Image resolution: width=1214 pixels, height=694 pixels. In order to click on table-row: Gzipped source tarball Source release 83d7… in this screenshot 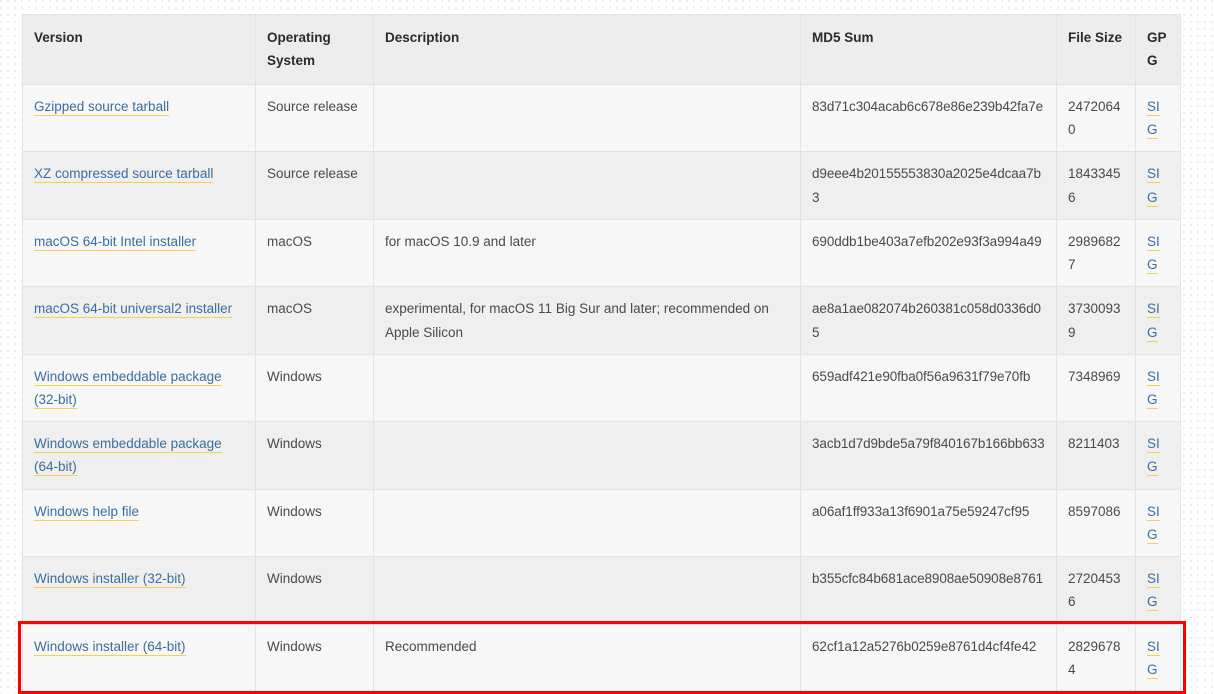, I will do `click(601, 118)`.